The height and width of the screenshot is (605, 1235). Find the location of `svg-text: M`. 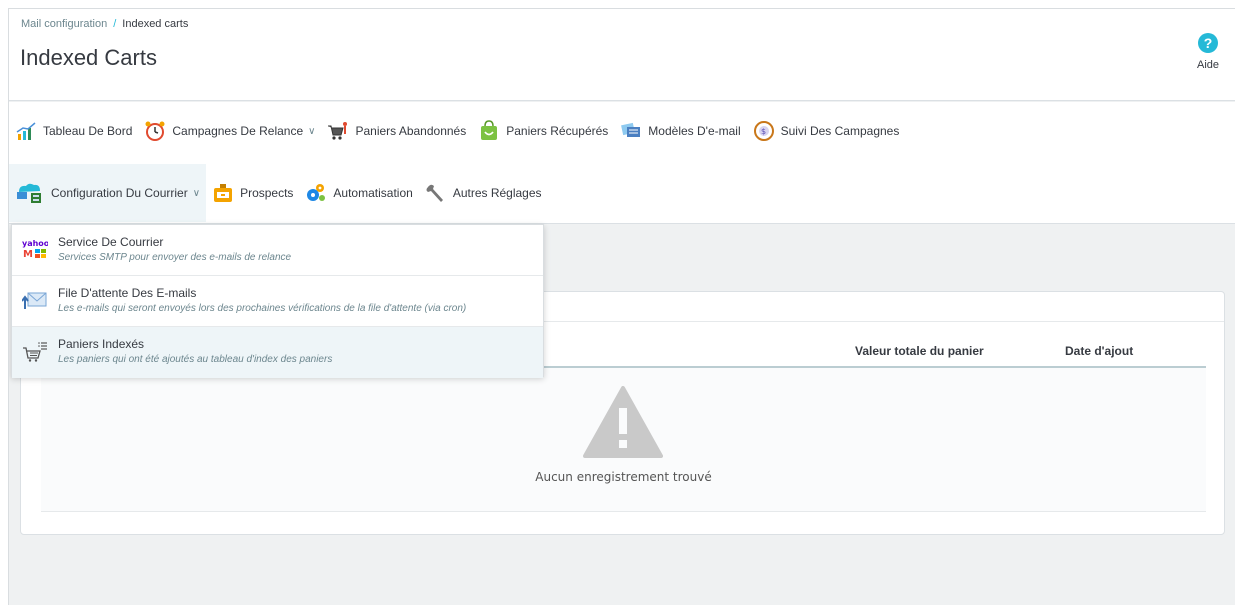

svg-text: M is located at coordinates (28, 254).